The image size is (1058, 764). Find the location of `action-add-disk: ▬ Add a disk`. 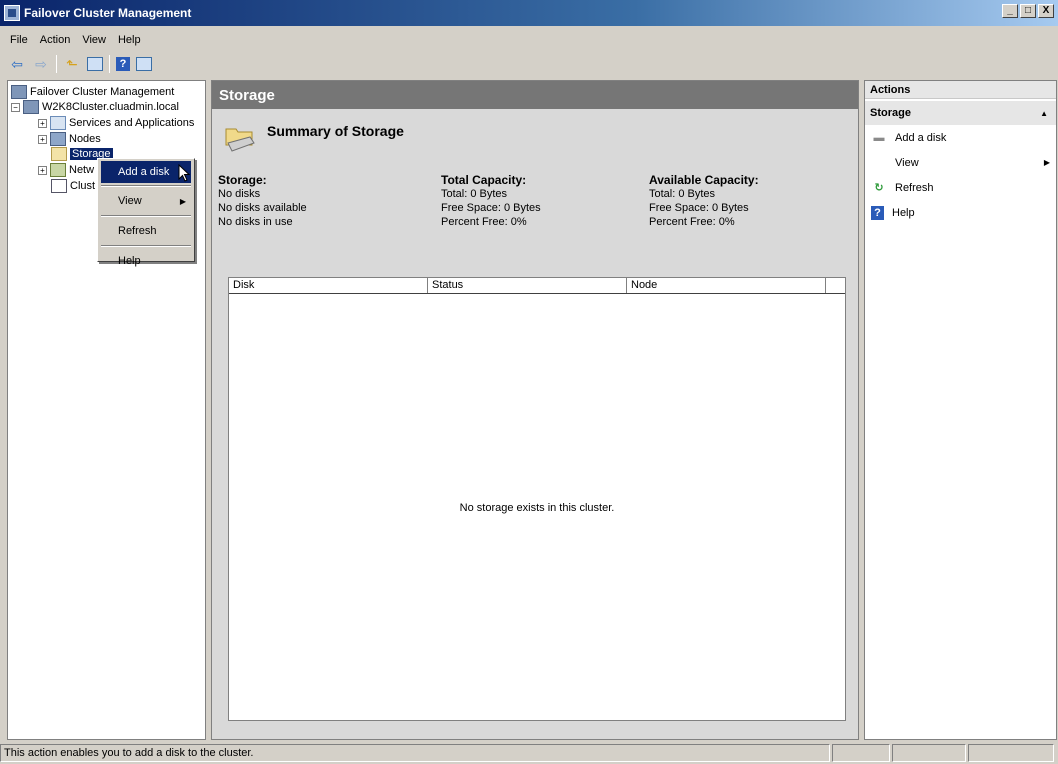

action-add-disk: ▬ Add a disk is located at coordinates (960, 137).